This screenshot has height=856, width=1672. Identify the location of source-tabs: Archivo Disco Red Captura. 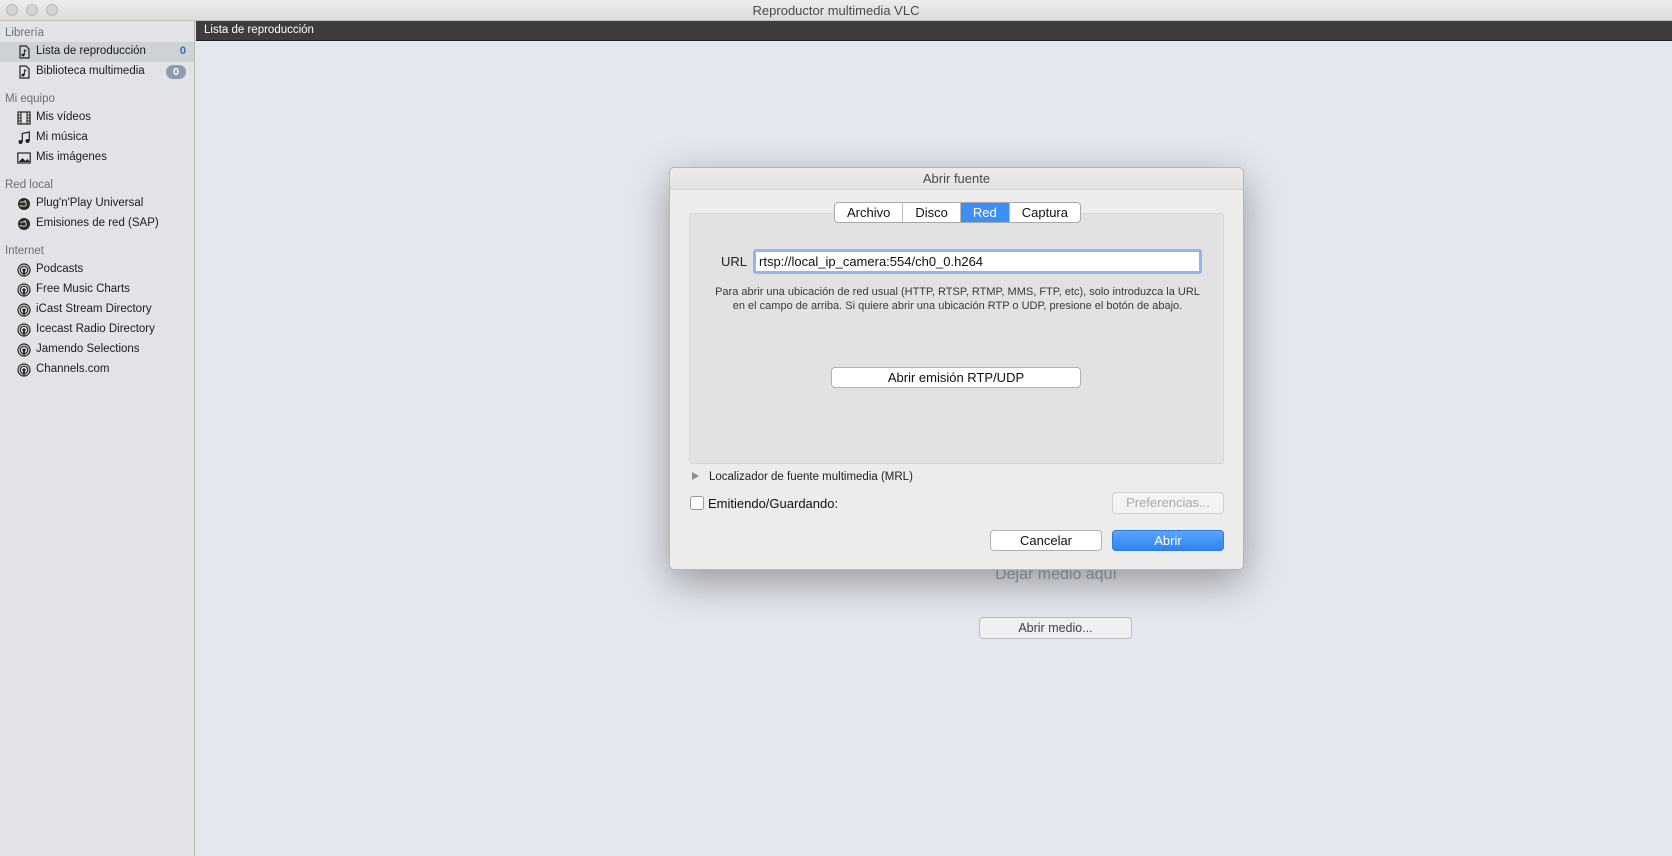
(957, 212).